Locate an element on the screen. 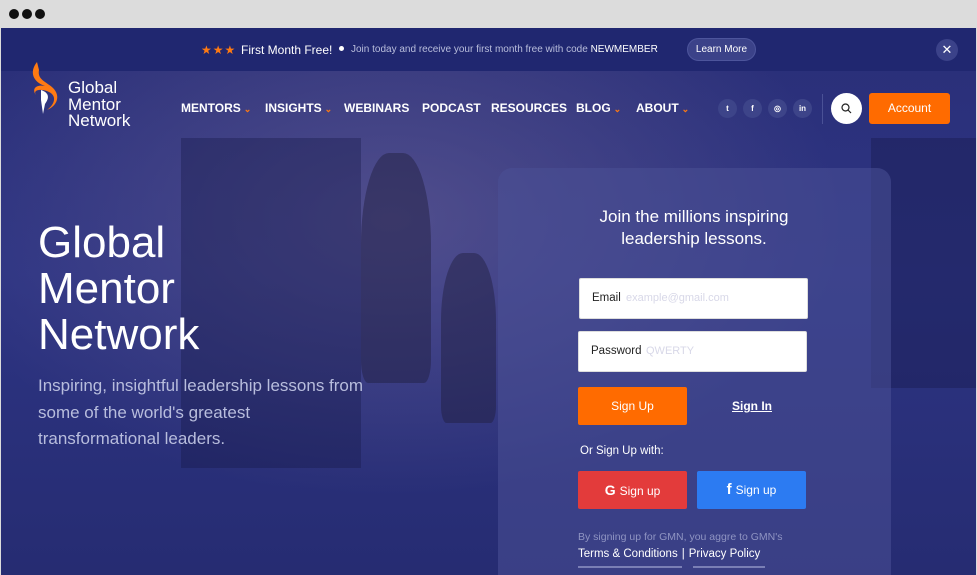  search-button is located at coordinates (846, 108).